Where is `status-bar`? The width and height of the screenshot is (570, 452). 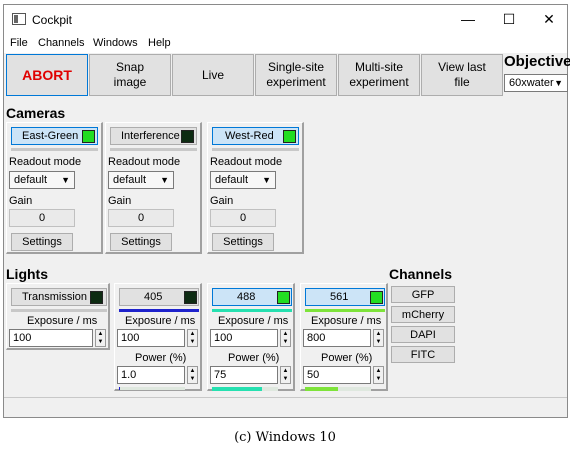
status-bar is located at coordinates (285, 407).